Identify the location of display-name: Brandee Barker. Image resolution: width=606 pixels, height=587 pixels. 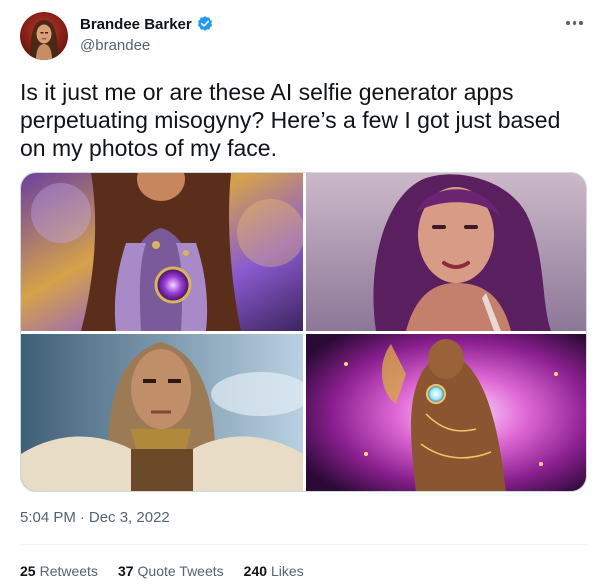
(136, 24).